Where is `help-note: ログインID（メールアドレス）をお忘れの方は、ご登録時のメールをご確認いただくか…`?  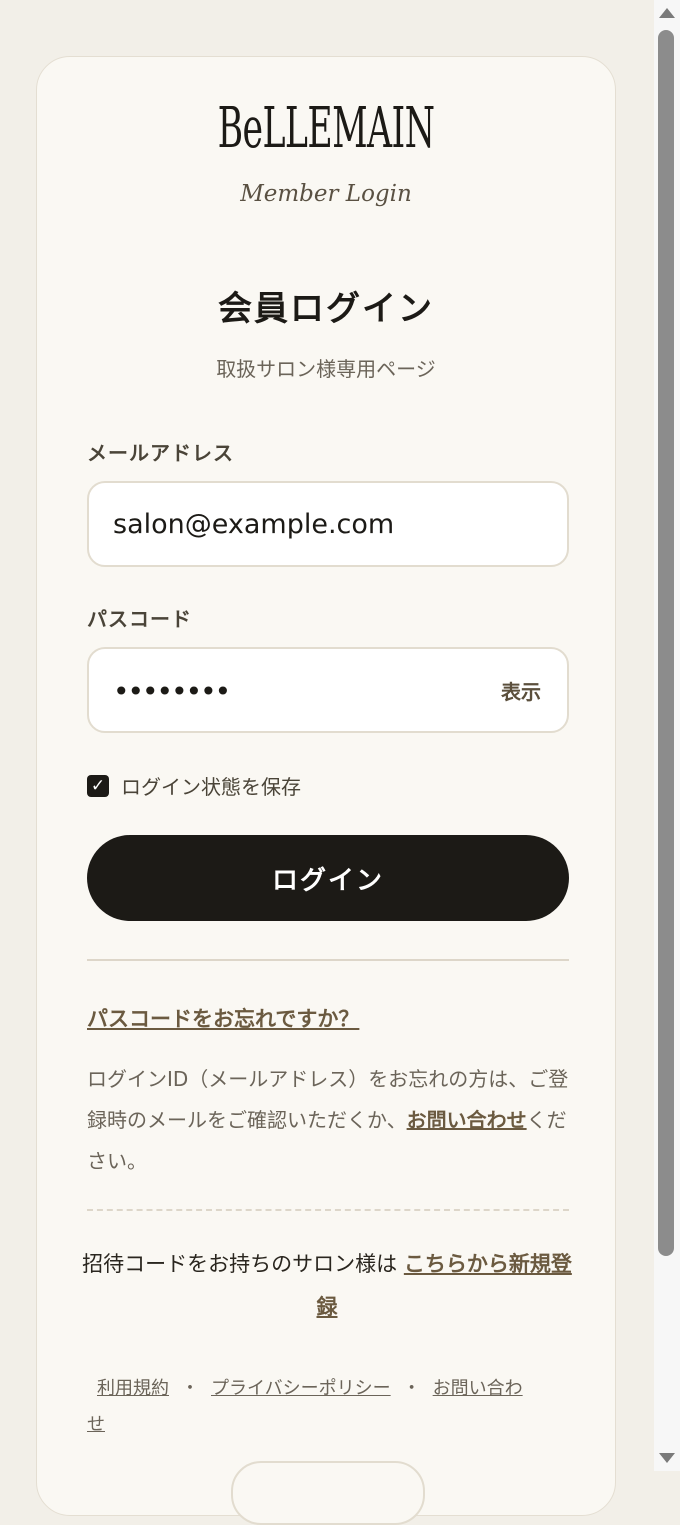 help-note: ログインID（メールアドレス）をお忘れの方は、ご登録時のメールをご確認いただくか… is located at coordinates (332, 1120).